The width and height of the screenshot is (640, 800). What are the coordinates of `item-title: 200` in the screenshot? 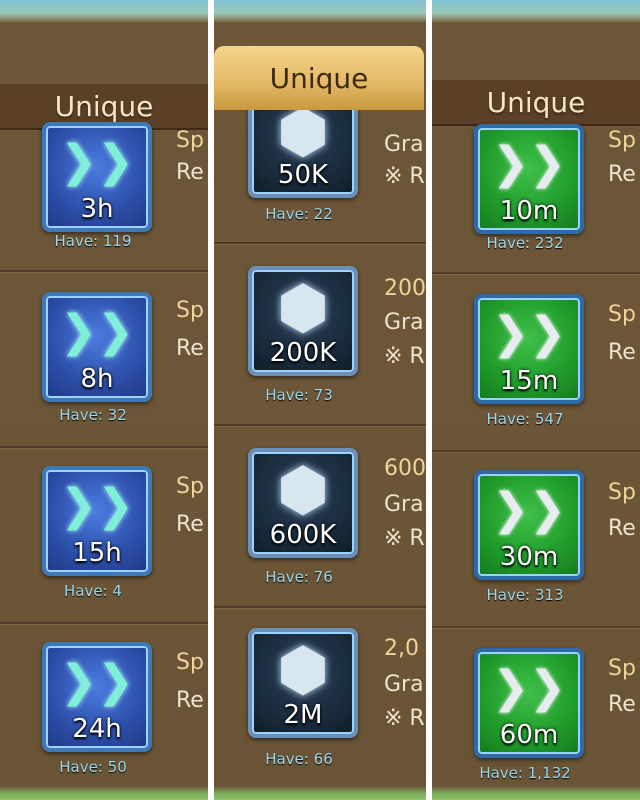 It's located at (405, 288).